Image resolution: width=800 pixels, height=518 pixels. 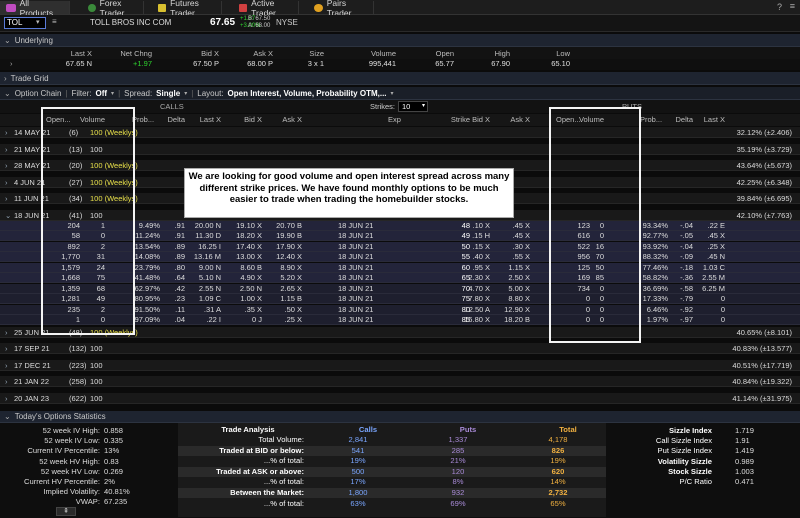 What do you see at coordinates (204, 120) in the screenshot?
I see `call-header-4: Last X` at bounding box center [204, 120].